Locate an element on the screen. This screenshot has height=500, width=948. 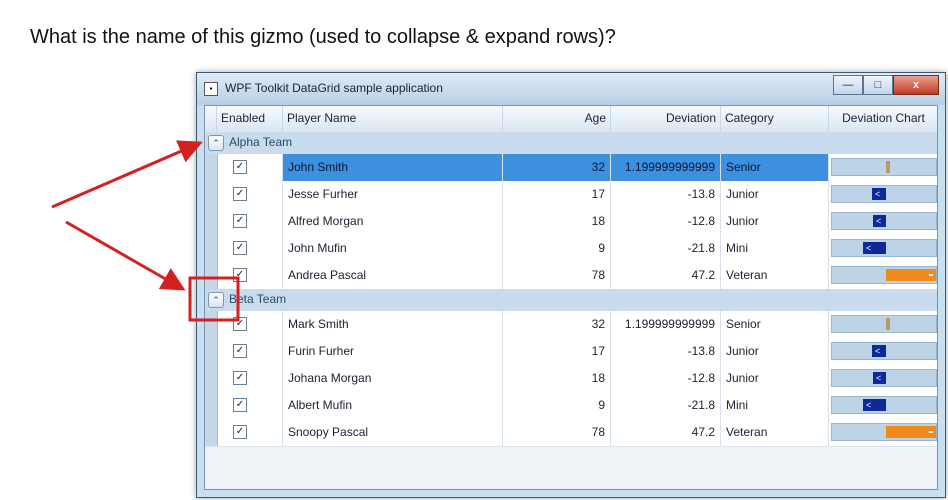
group-header: ⌃ Beta Team is located at coordinates (571, 300).